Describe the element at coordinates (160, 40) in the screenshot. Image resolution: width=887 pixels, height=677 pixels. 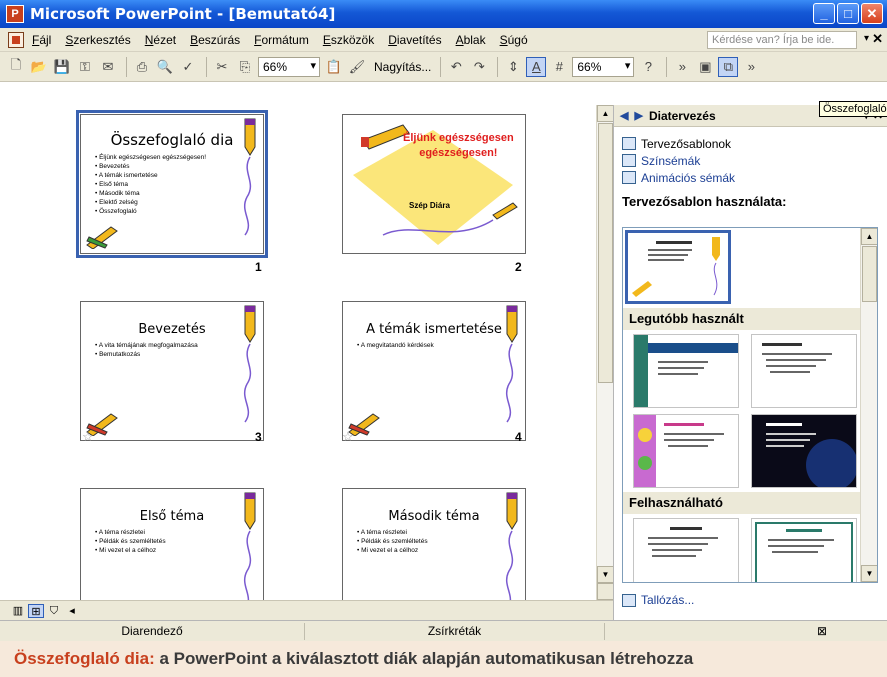
I see `menu-view: Nézet` at that location.